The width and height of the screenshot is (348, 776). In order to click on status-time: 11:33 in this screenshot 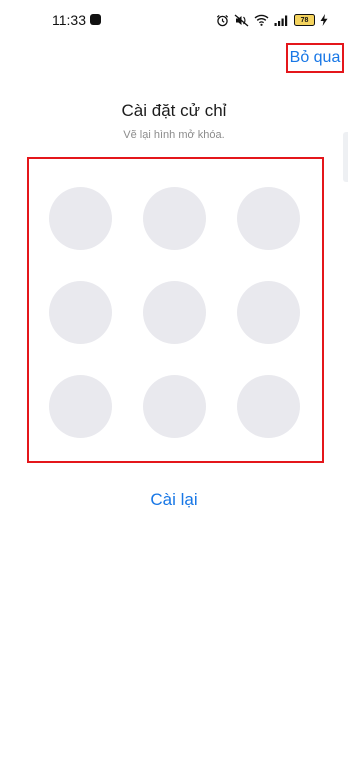, I will do `click(69, 20)`.